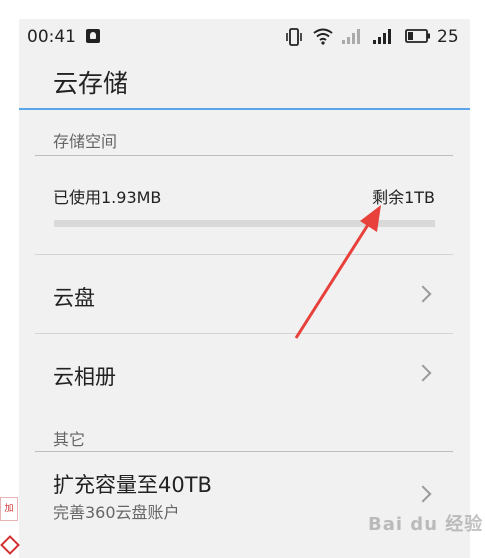 Image resolution: width=485 pixels, height=558 pixels. I want to click on page-title: 云存储, so click(91, 83).